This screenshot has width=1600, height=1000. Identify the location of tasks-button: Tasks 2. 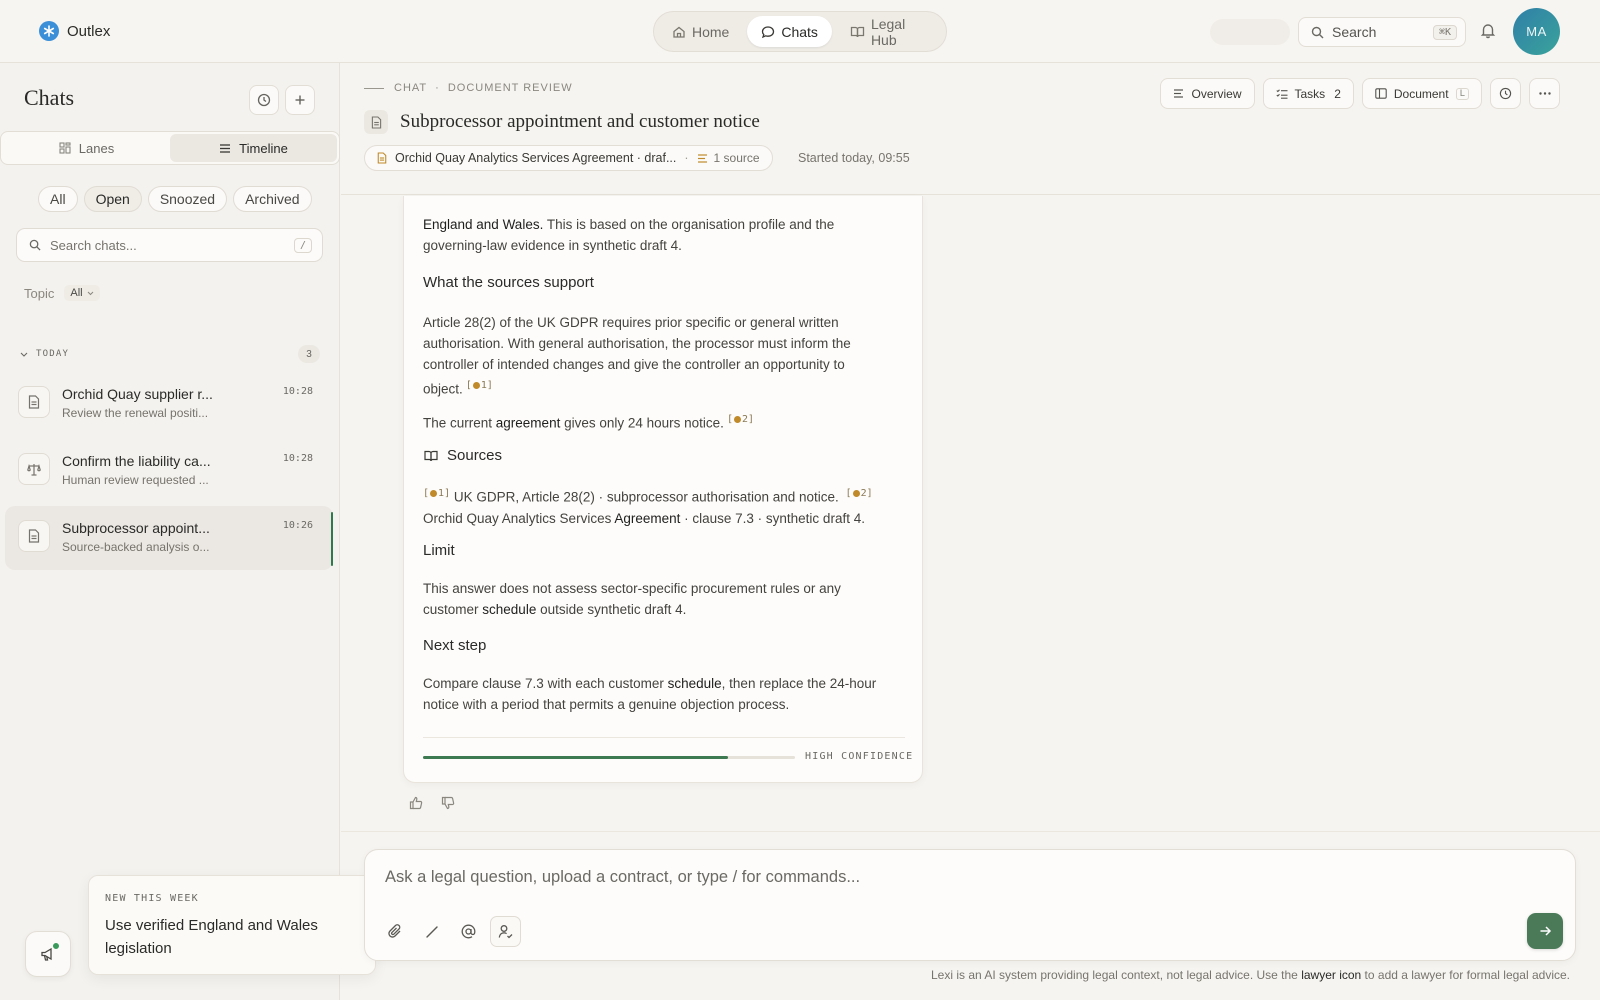
(1308, 93).